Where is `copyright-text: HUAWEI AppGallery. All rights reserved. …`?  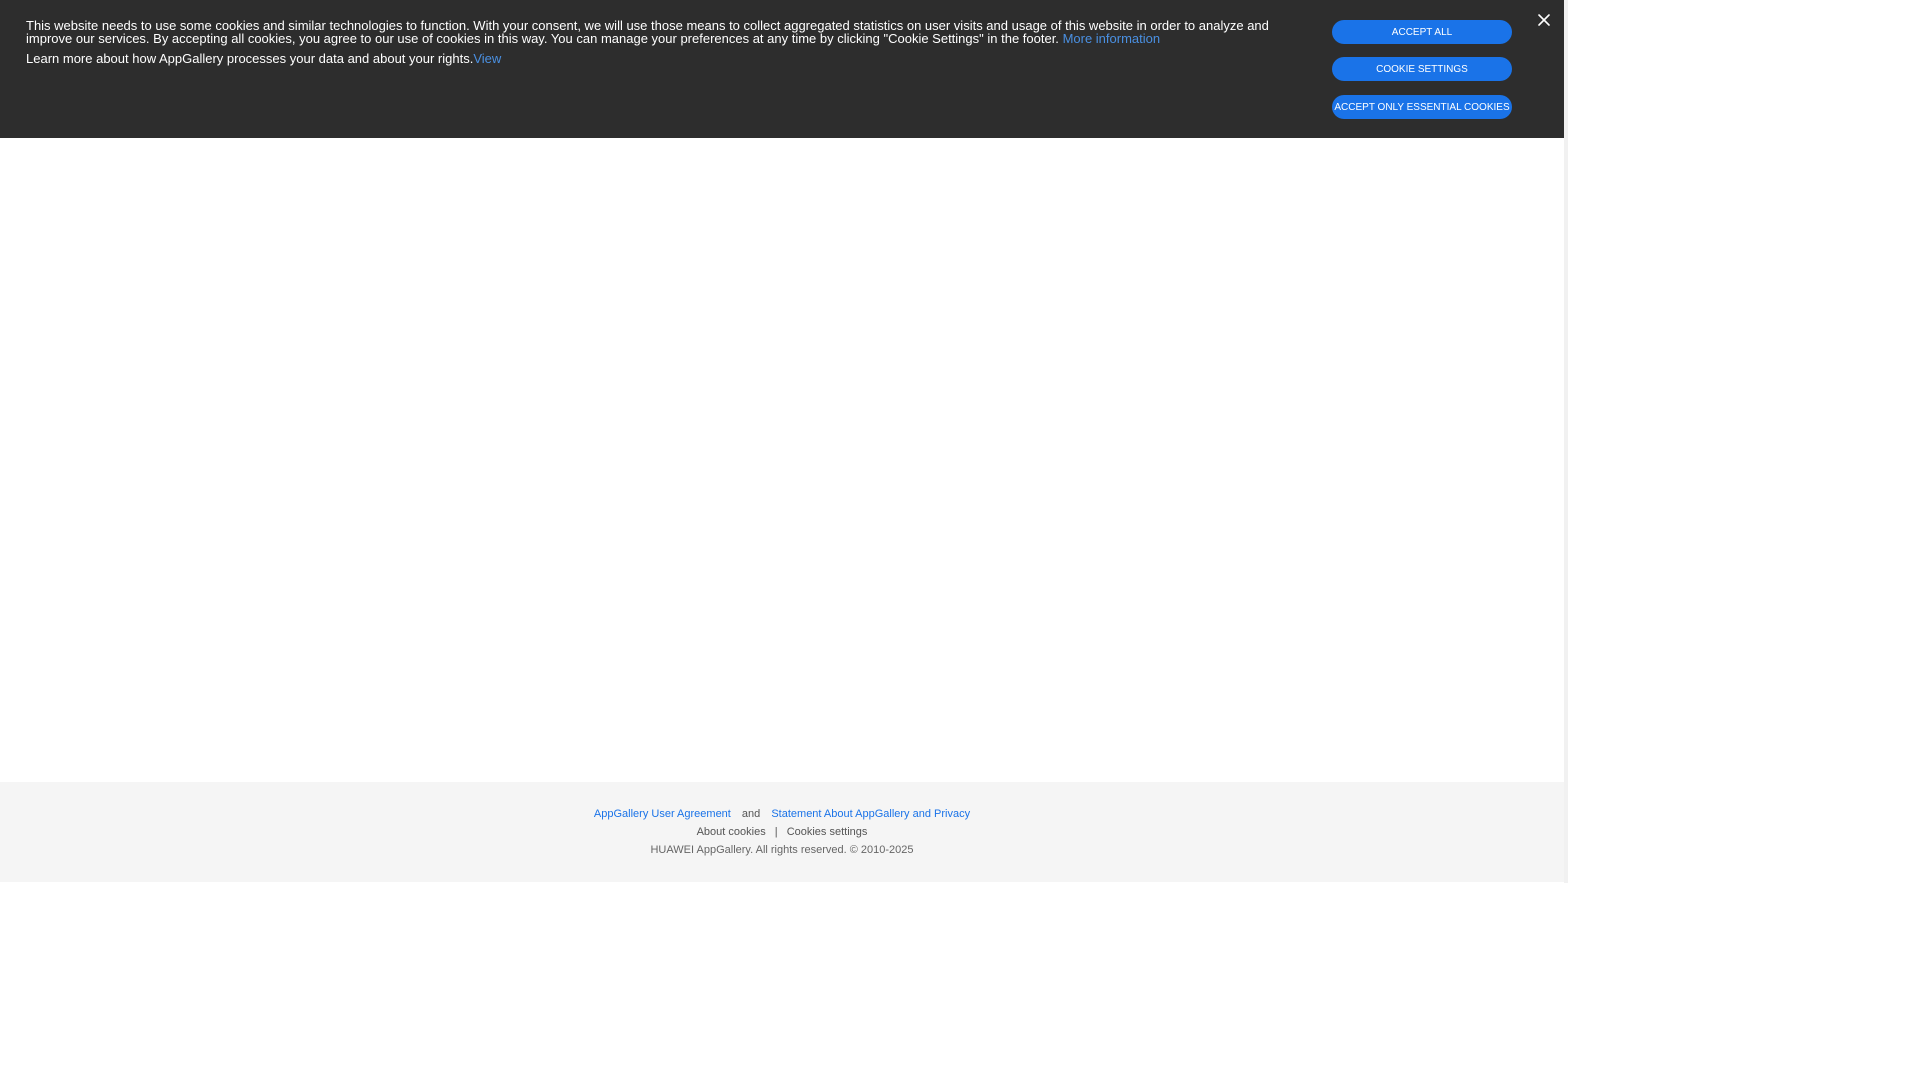 copyright-text: HUAWEI AppGallery. All rights reserved. … is located at coordinates (782, 850).